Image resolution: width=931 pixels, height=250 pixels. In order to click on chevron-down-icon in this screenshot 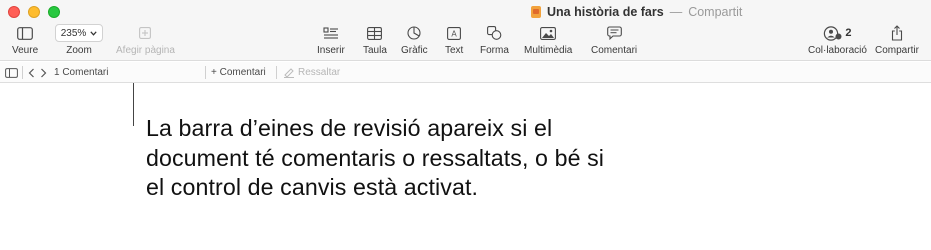, I will do `click(93, 33)`.